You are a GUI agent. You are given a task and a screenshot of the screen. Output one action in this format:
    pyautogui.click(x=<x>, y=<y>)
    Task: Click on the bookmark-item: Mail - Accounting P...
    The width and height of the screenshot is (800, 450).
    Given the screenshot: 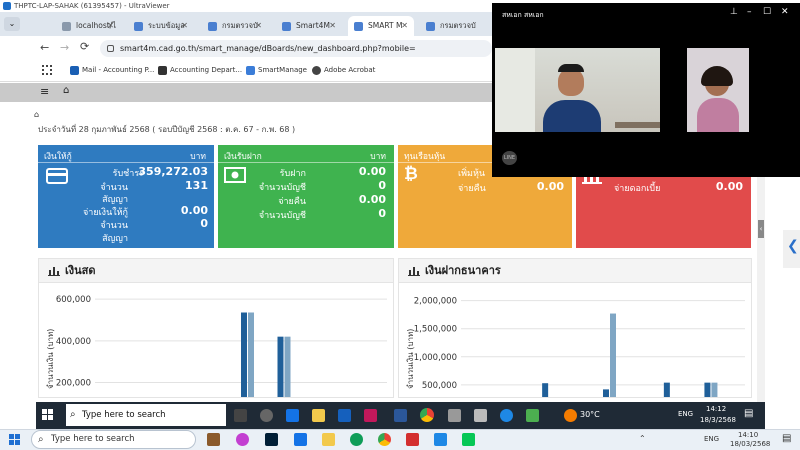 What is the action you would take?
    pyautogui.click(x=112, y=70)
    